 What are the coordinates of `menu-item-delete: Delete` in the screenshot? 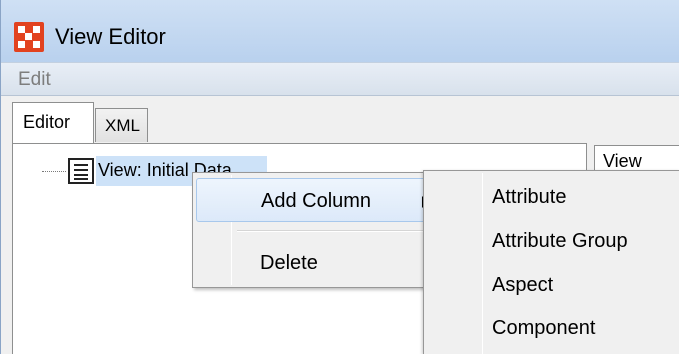 It's located at (312, 263).